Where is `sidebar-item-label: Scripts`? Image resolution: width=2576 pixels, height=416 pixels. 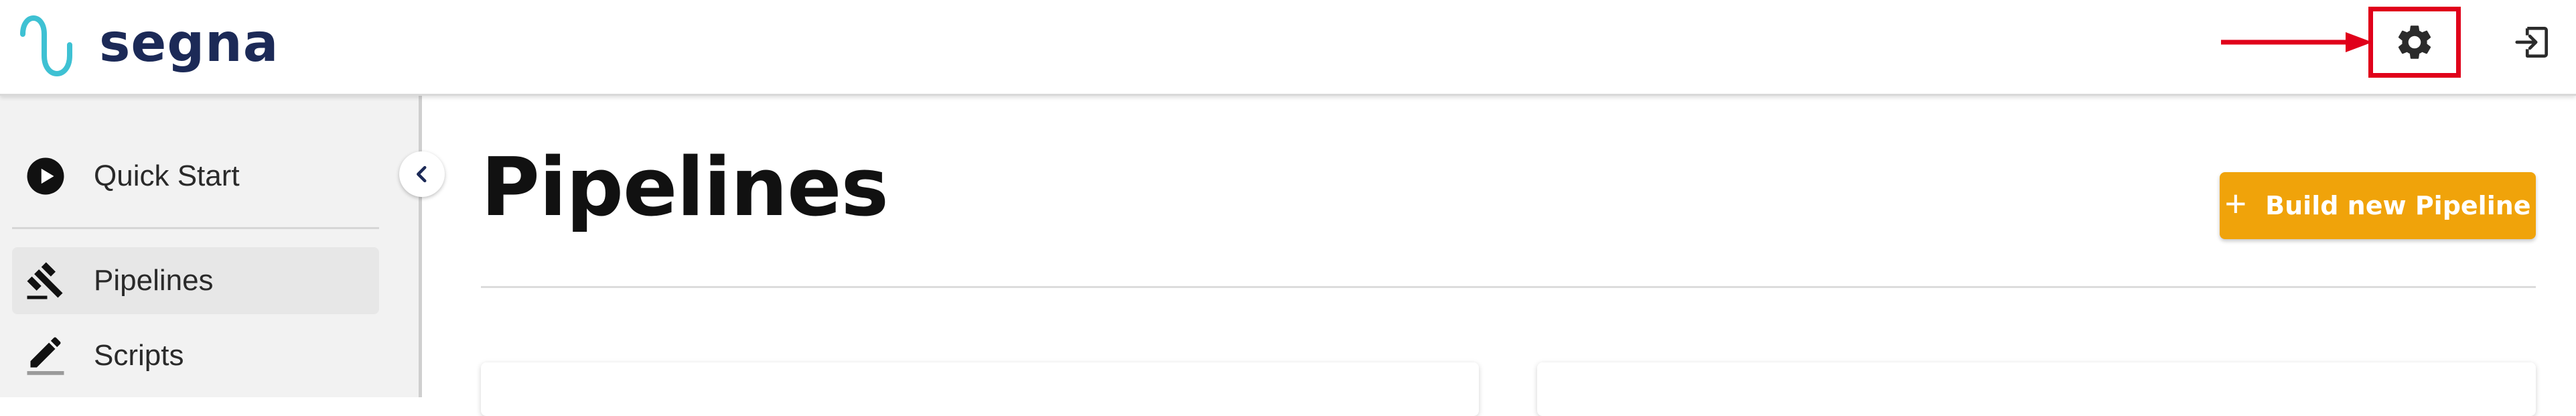
sidebar-item-label: Scripts is located at coordinates (139, 355).